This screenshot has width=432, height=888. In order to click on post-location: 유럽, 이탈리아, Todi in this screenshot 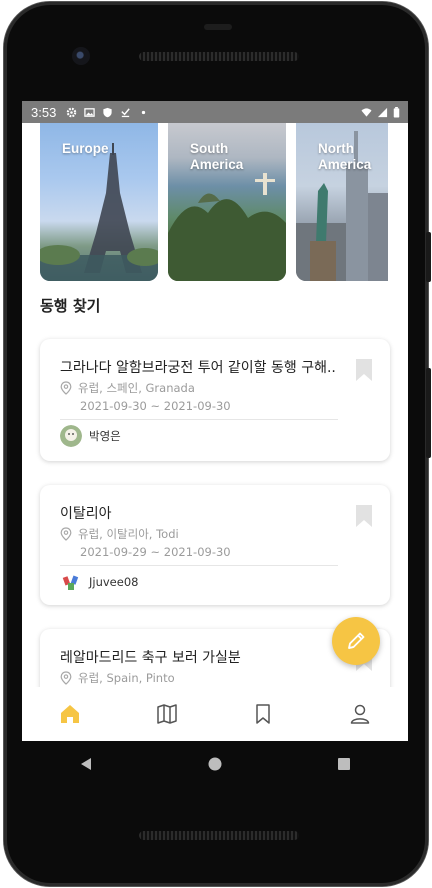, I will do `click(119, 534)`.